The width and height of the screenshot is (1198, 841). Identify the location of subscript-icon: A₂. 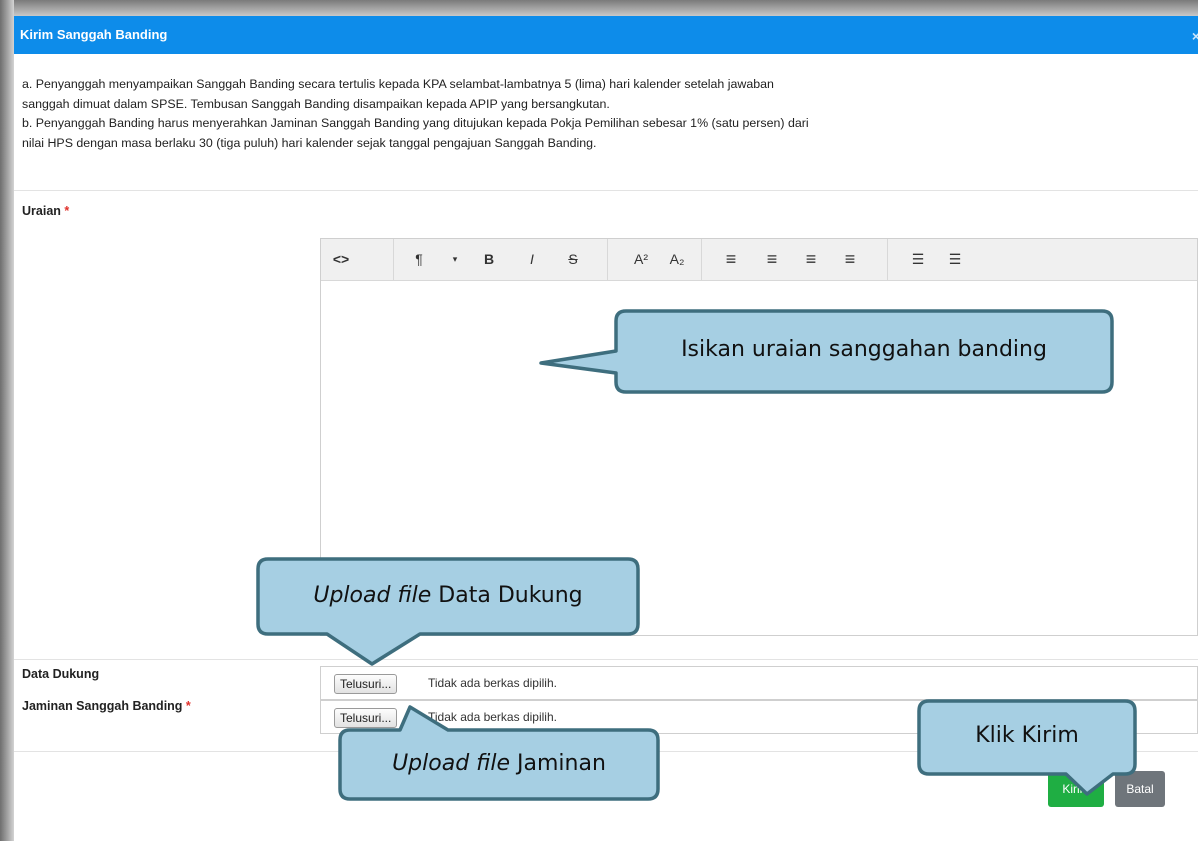
(677, 259).